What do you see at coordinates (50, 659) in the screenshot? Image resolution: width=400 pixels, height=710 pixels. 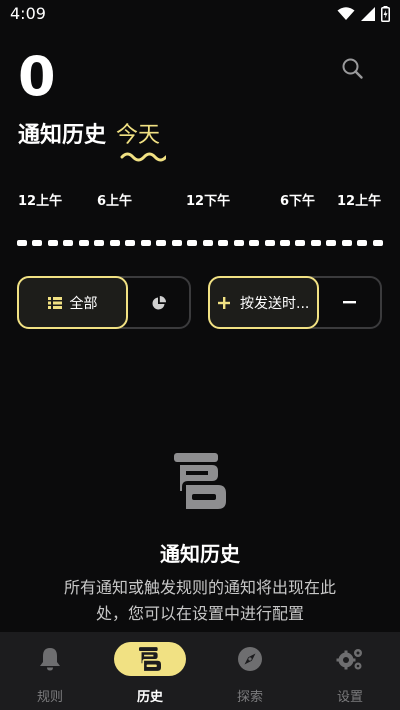 I see `bell-icon` at bounding box center [50, 659].